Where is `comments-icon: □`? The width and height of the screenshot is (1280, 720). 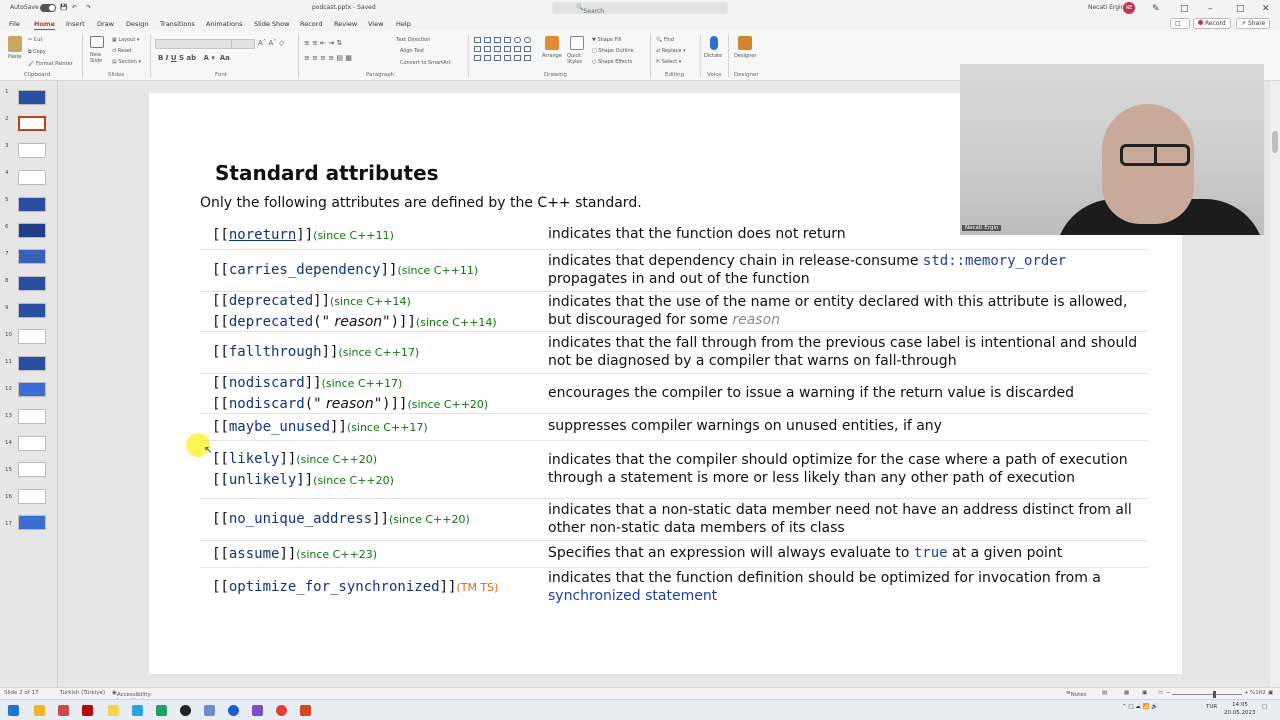 comments-icon: □ is located at coordinates (1180, 23).